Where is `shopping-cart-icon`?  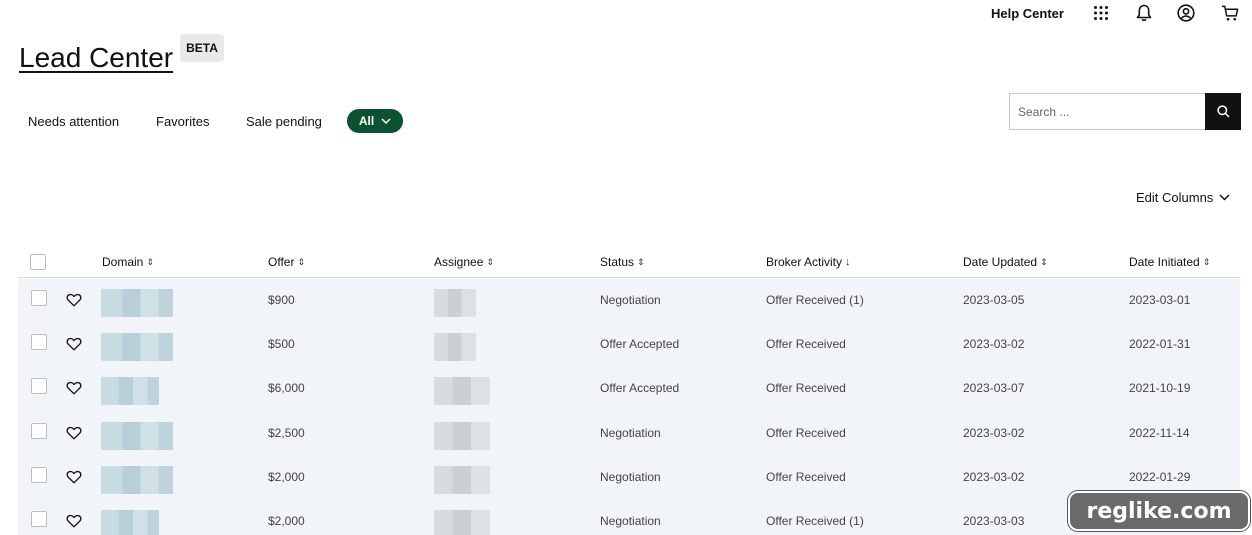
shopping-cart-icon is located at coordinates (1230, 13).